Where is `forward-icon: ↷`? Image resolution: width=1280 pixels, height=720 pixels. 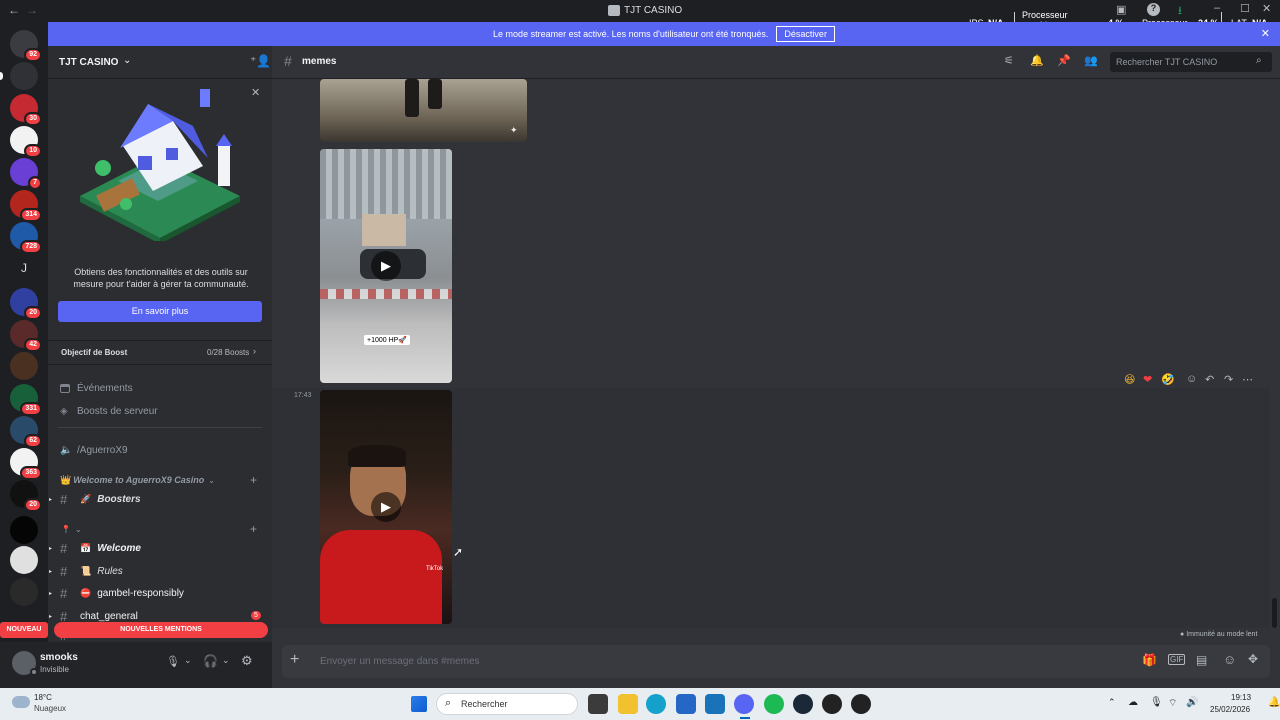 forward-icon: ↷ is located at coordinates (1228, 379).